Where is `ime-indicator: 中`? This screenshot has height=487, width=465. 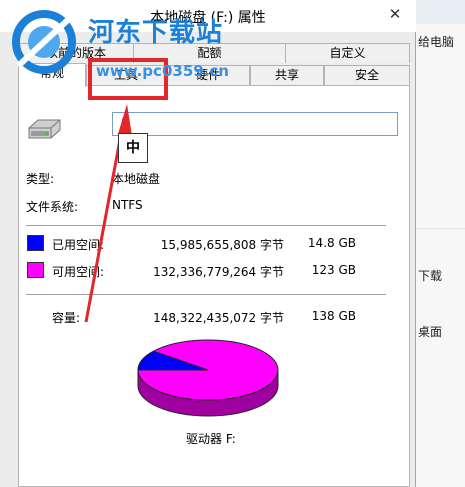 ime-indicator: 中 is located at coordinates (133, 148).